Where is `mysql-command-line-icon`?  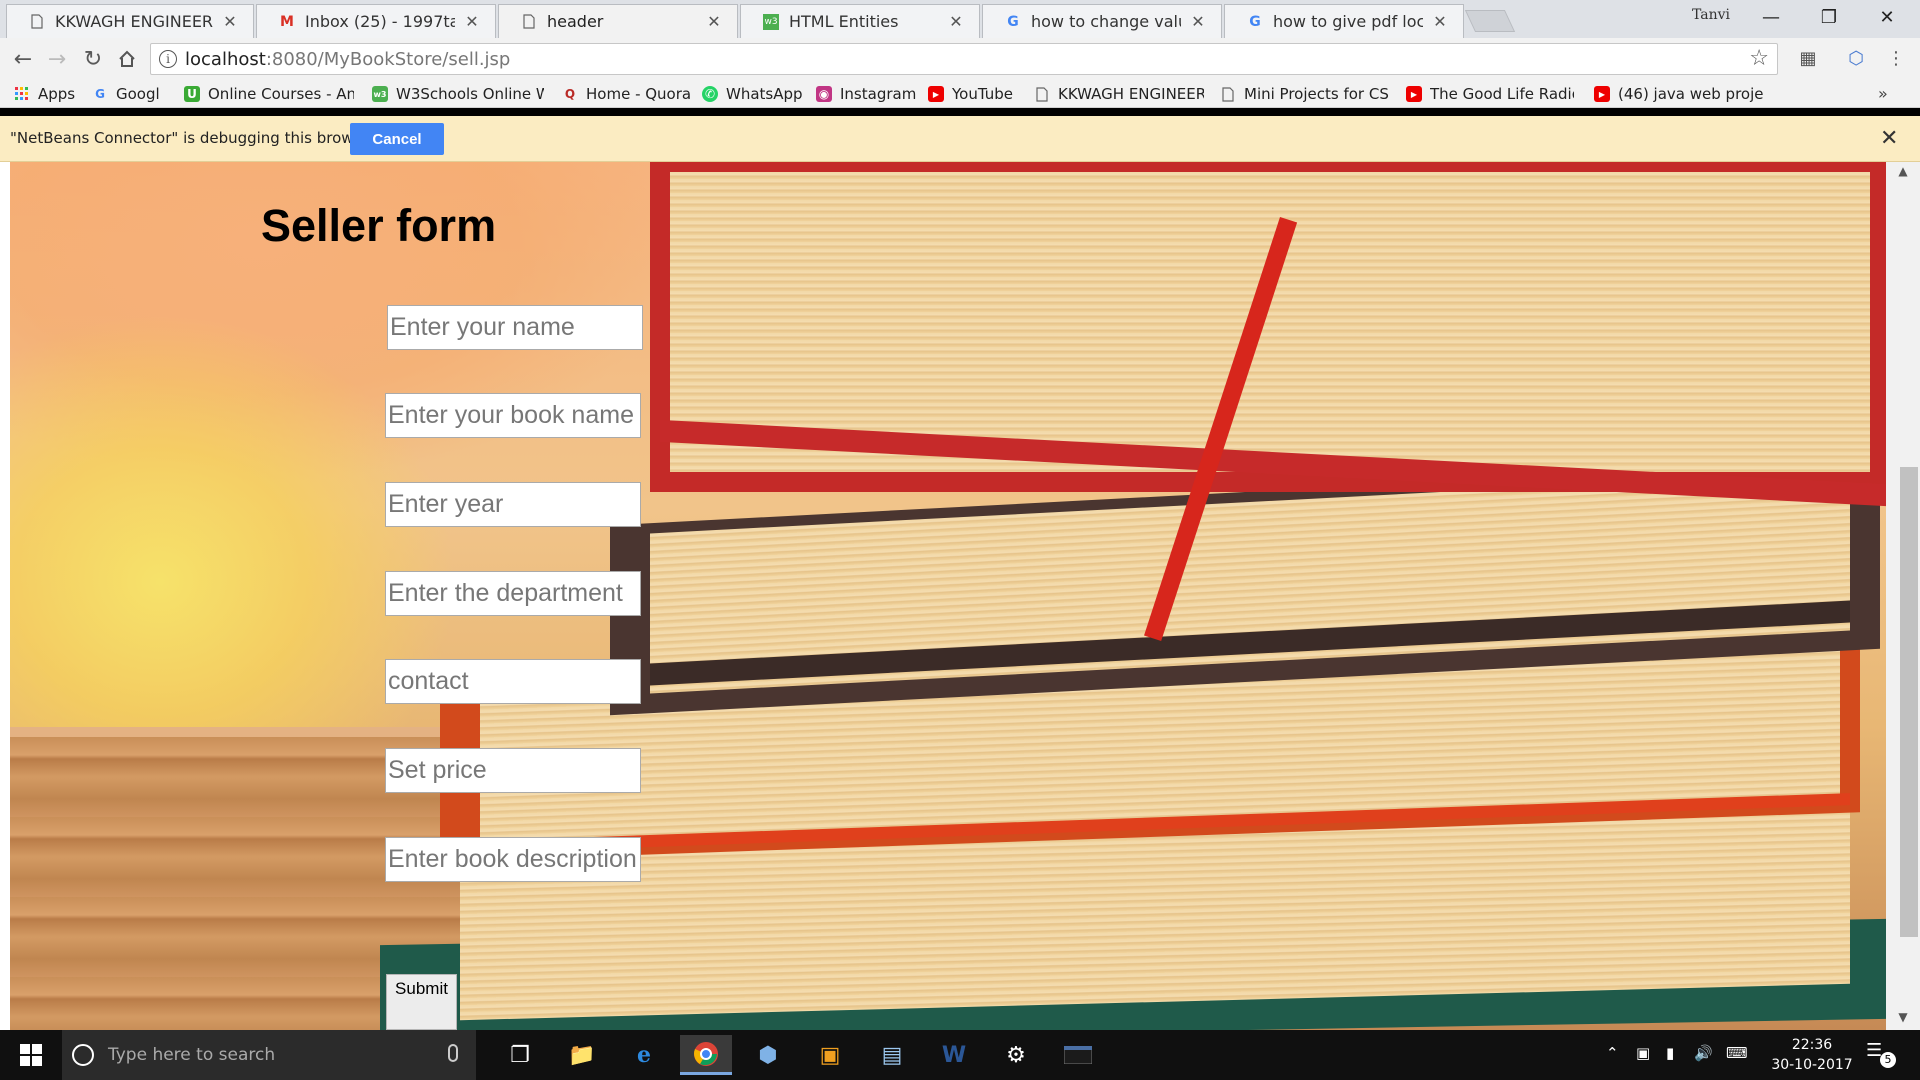 mysql-command-line-icon is located at coordinates (1078, 1055).